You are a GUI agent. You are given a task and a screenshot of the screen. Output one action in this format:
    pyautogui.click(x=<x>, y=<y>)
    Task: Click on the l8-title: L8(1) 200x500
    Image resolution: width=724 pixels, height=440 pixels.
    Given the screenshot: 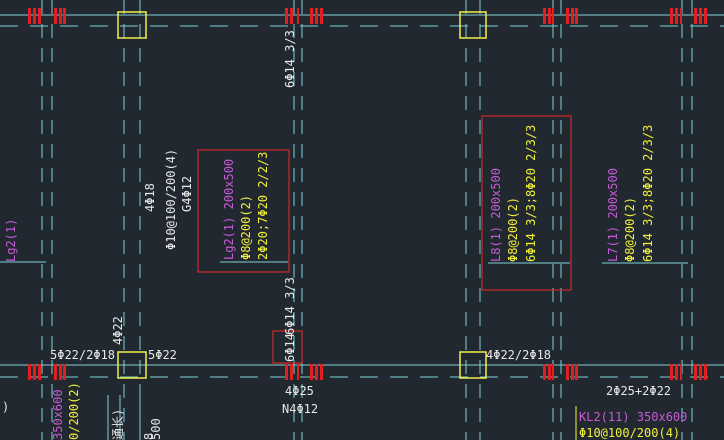 What is the action you would take?
    pyautogui.click(x=496, y=215)
    